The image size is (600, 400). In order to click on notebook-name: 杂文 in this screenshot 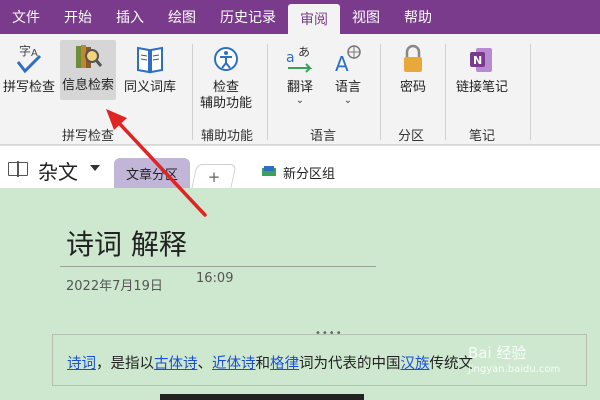, I will do `click(58, 170)`.